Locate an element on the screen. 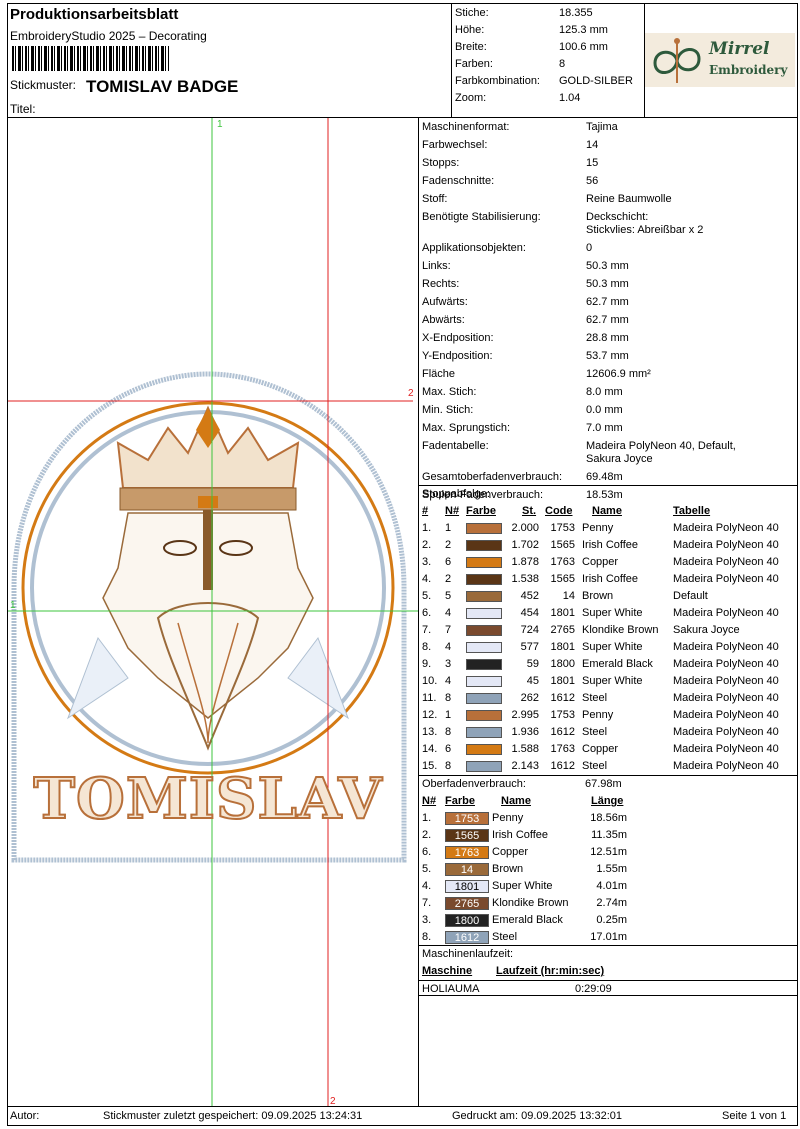 This screenshot has height=1129, width=800. property-key: Applikationsobjekten: is located at coordinates (474, 248).